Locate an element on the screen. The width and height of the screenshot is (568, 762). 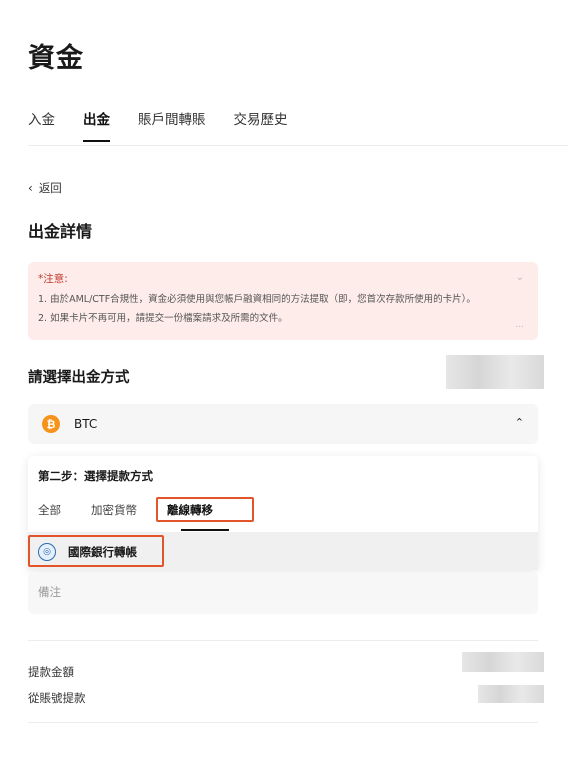
funds-tabs: 入金 出金 賬戶間轉賬 交易歷史 is located at coordinates (172, 125).